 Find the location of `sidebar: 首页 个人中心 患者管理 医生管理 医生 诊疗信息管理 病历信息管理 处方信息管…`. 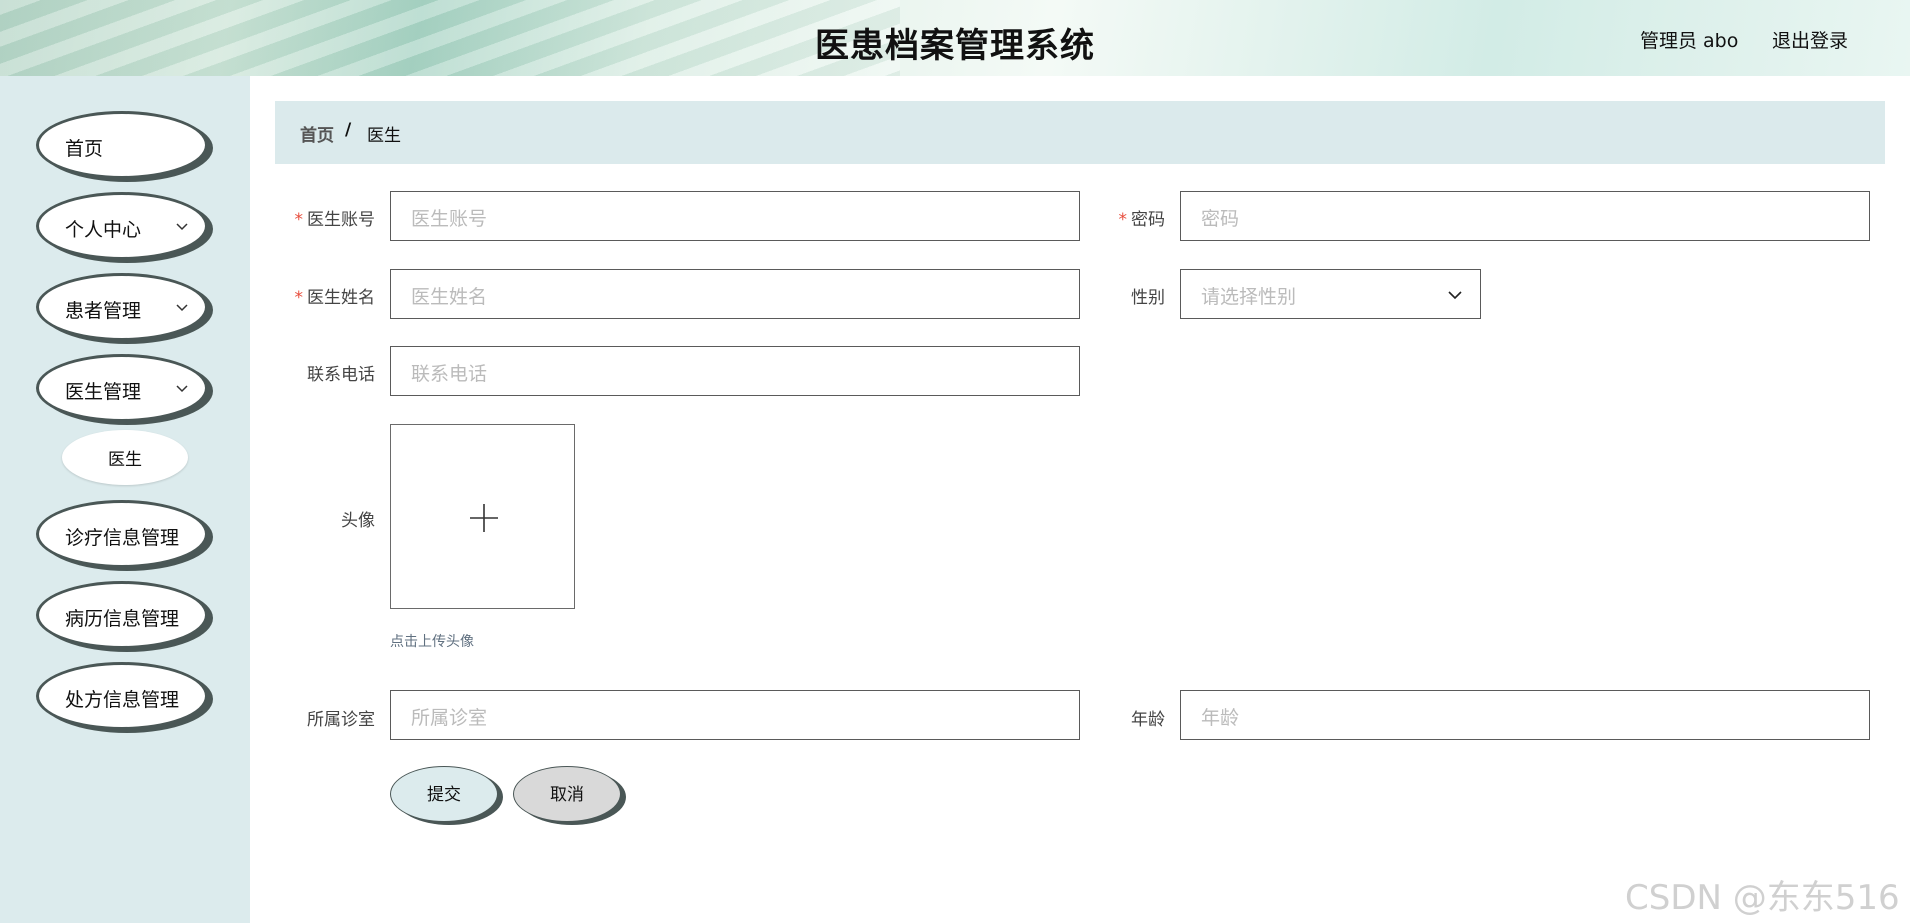

sidebar: 首页 个人中心 患者管理 医生管理 医生 诊疗信息管理 病历信息管理 处方信息管… is located at coordinates (125, 499).